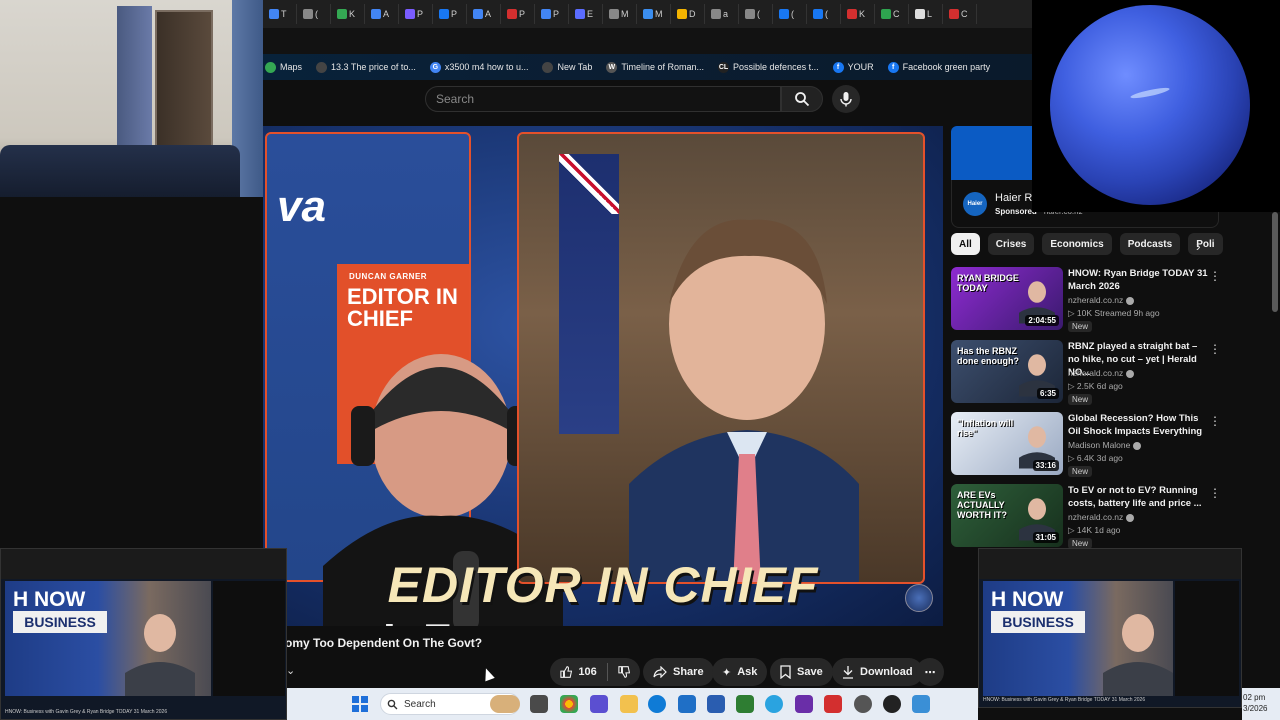 This screenshot has height=720, width=1280. What do you see at coordinates (567, 67) in the screenshot?
I see `bookmark-item: New Tab` at bounding box center [567, 67].